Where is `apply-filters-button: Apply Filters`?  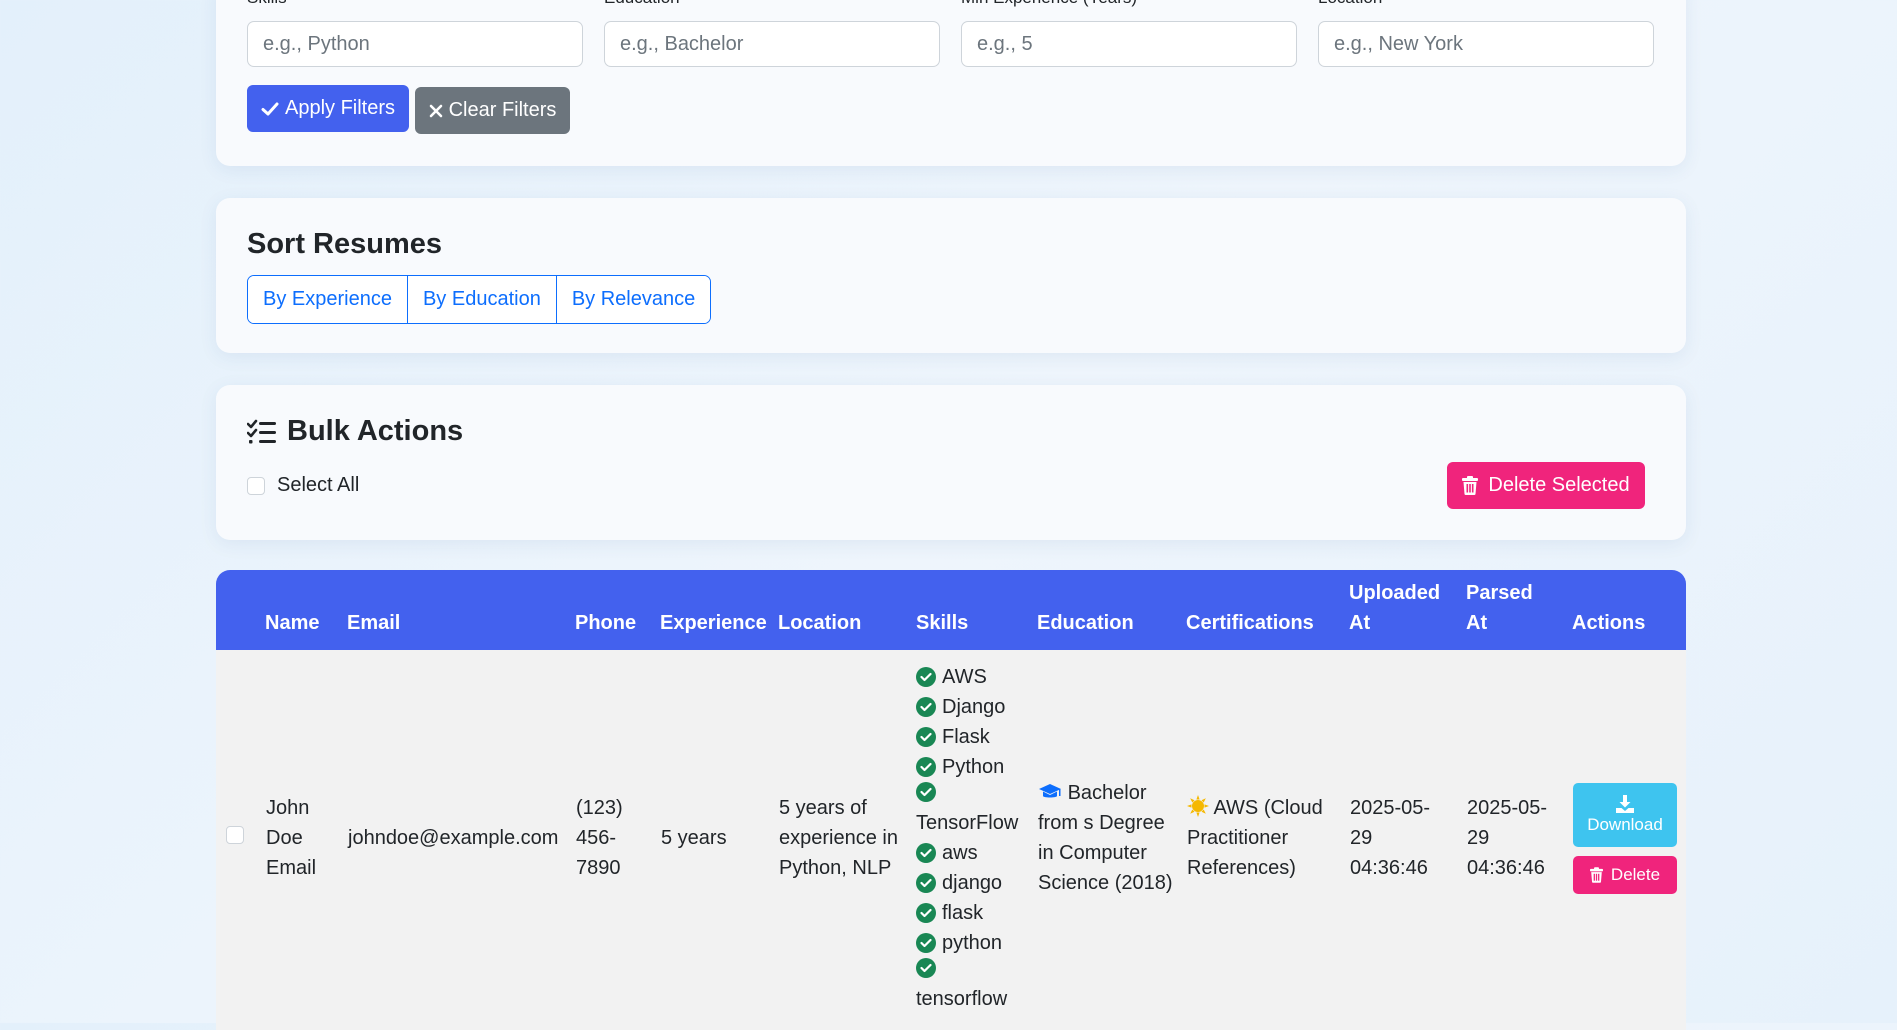
apply-filters-button: Apply Filters is located at coordinates (328, 108).